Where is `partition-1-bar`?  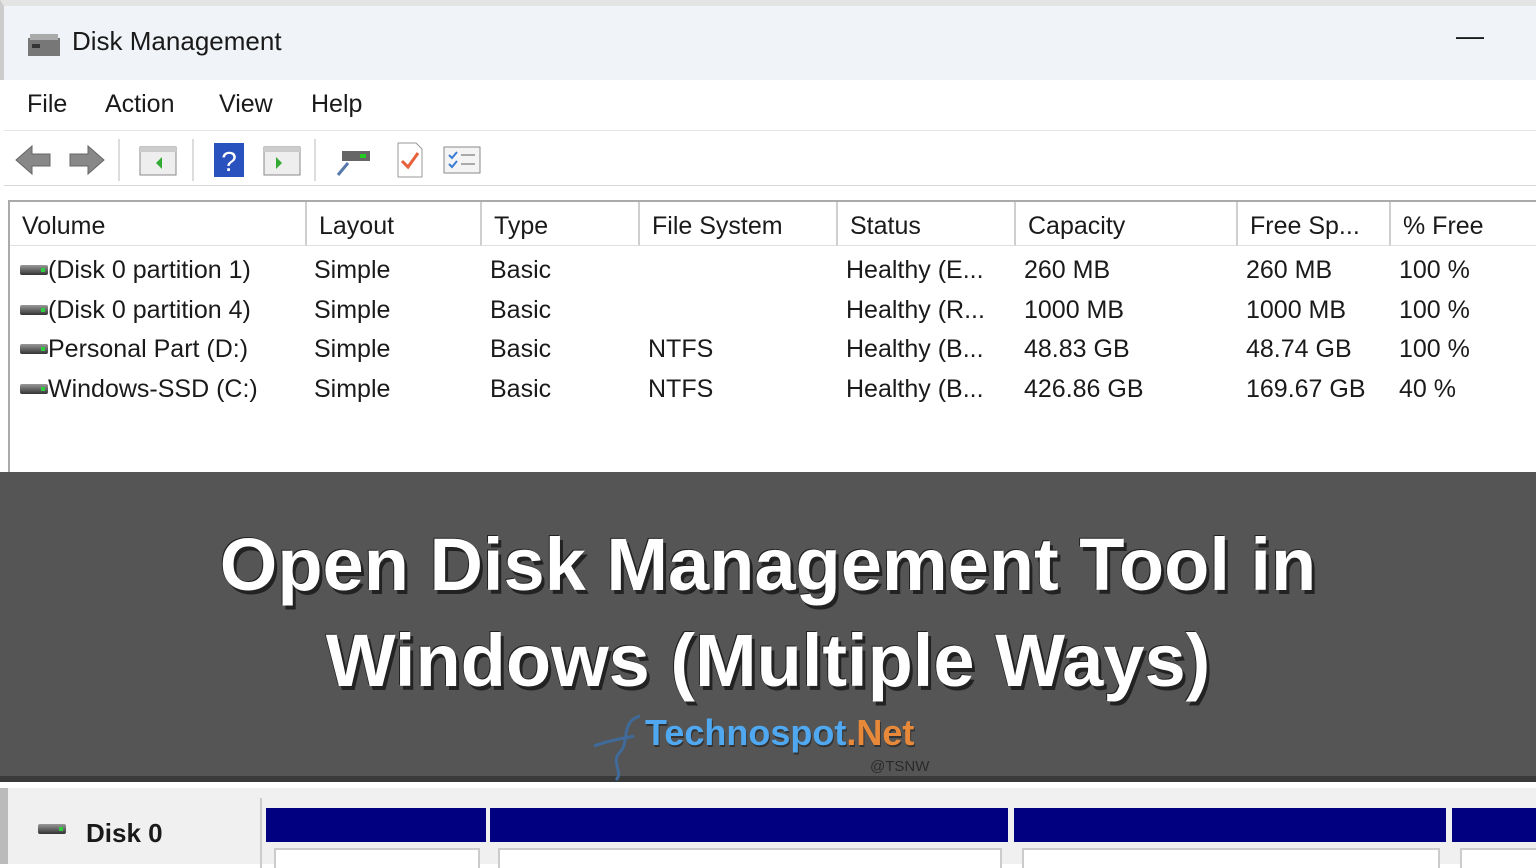 partition-1-bar is located at coordinates (376, 825).